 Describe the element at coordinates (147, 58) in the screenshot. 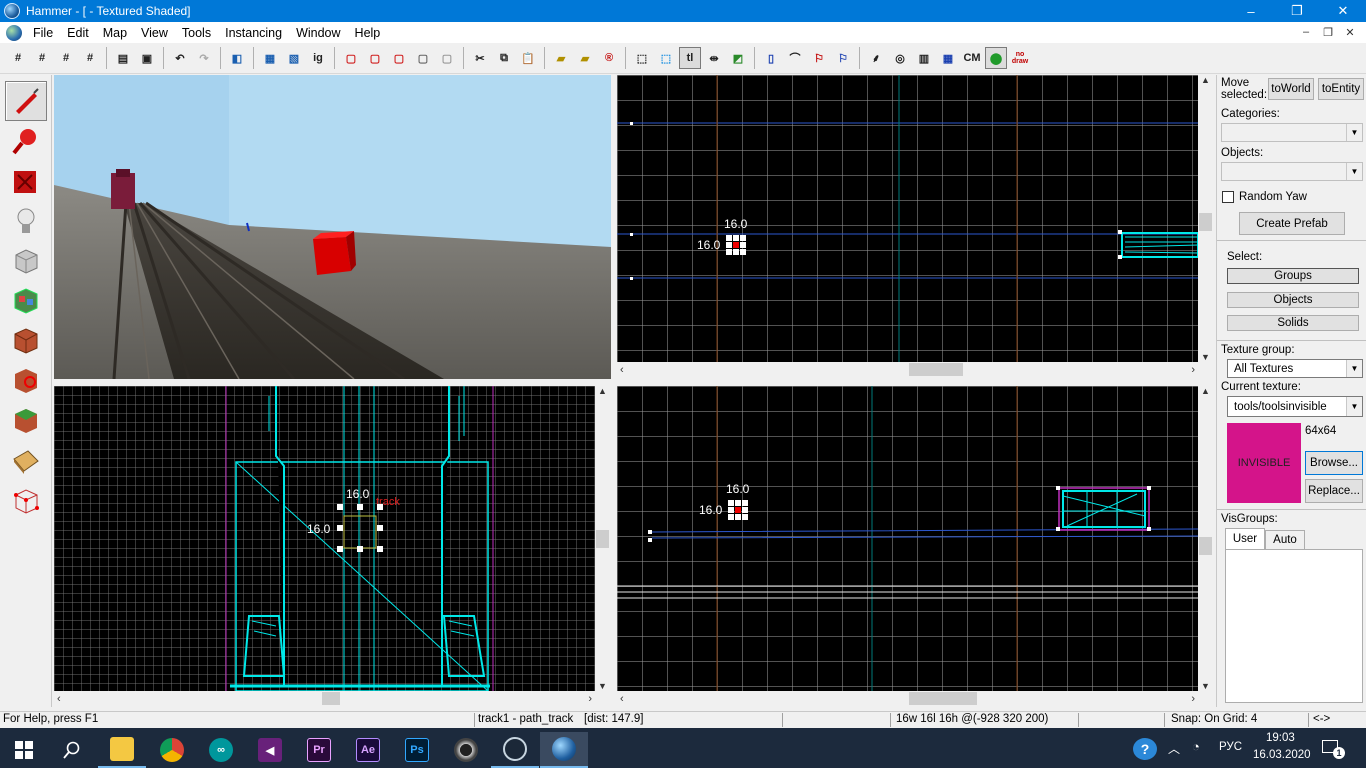

I see `hollow-icon: ▣` at that location.